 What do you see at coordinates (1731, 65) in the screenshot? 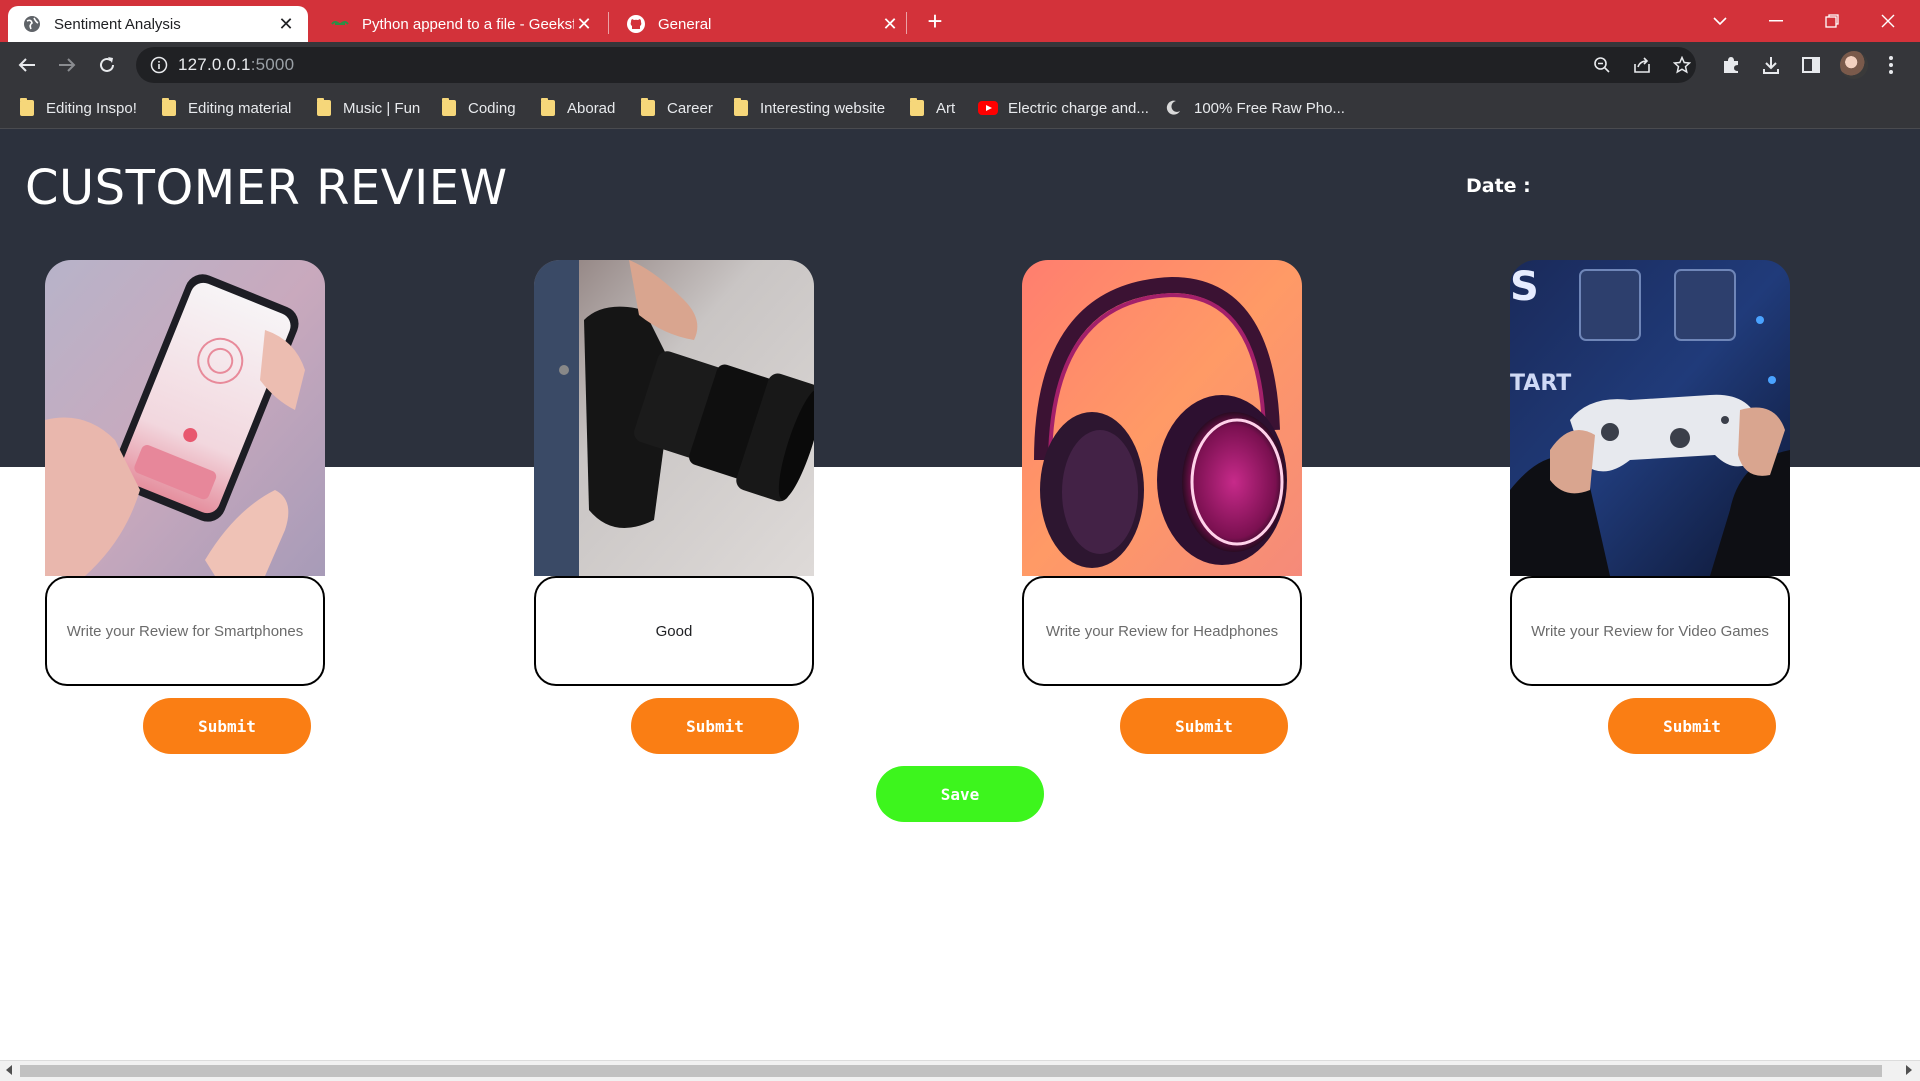
I see `extensions-puzzle-icon` at bounding box center [1731, 65].